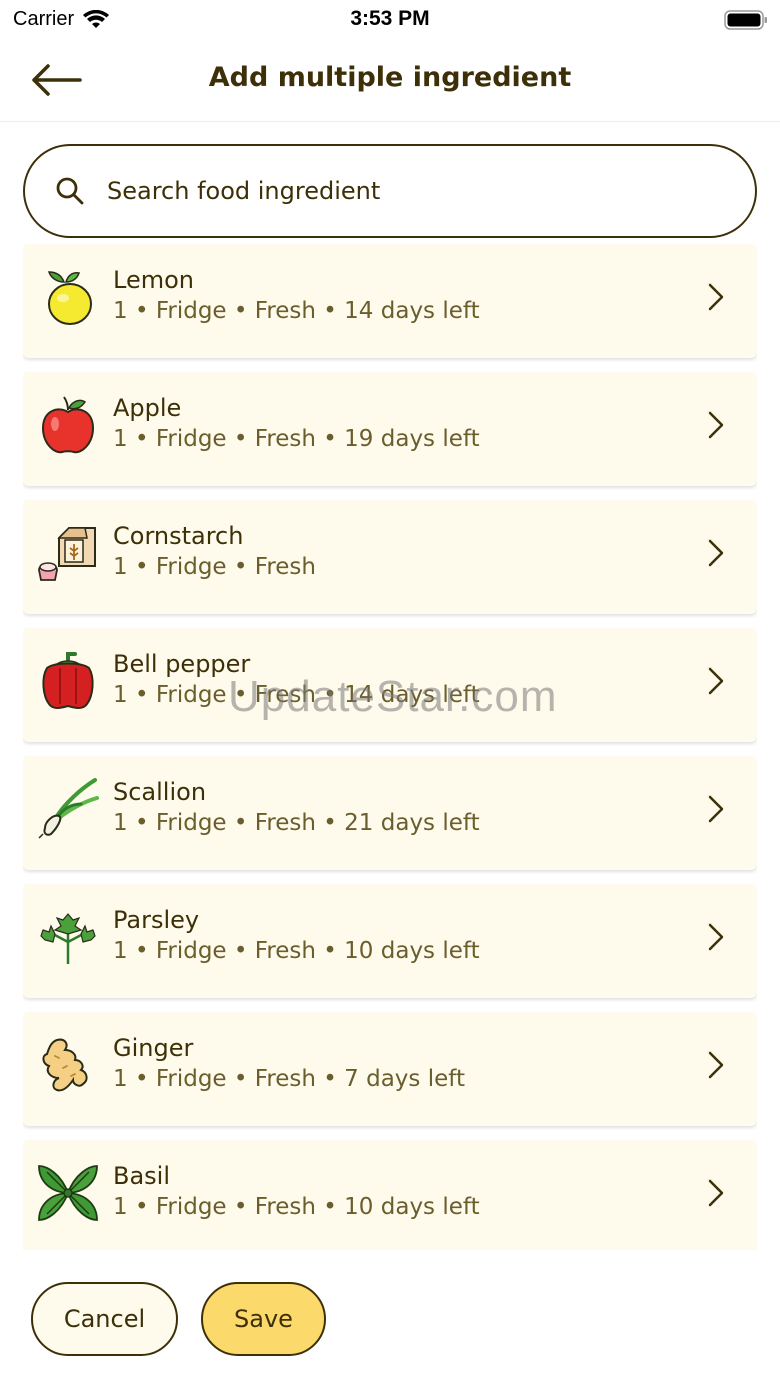 The width and height of the screenshot is (780, 1387). Describe the element at coordinates (745, 20) in the screenshot. I see `battery-icon` at that location.